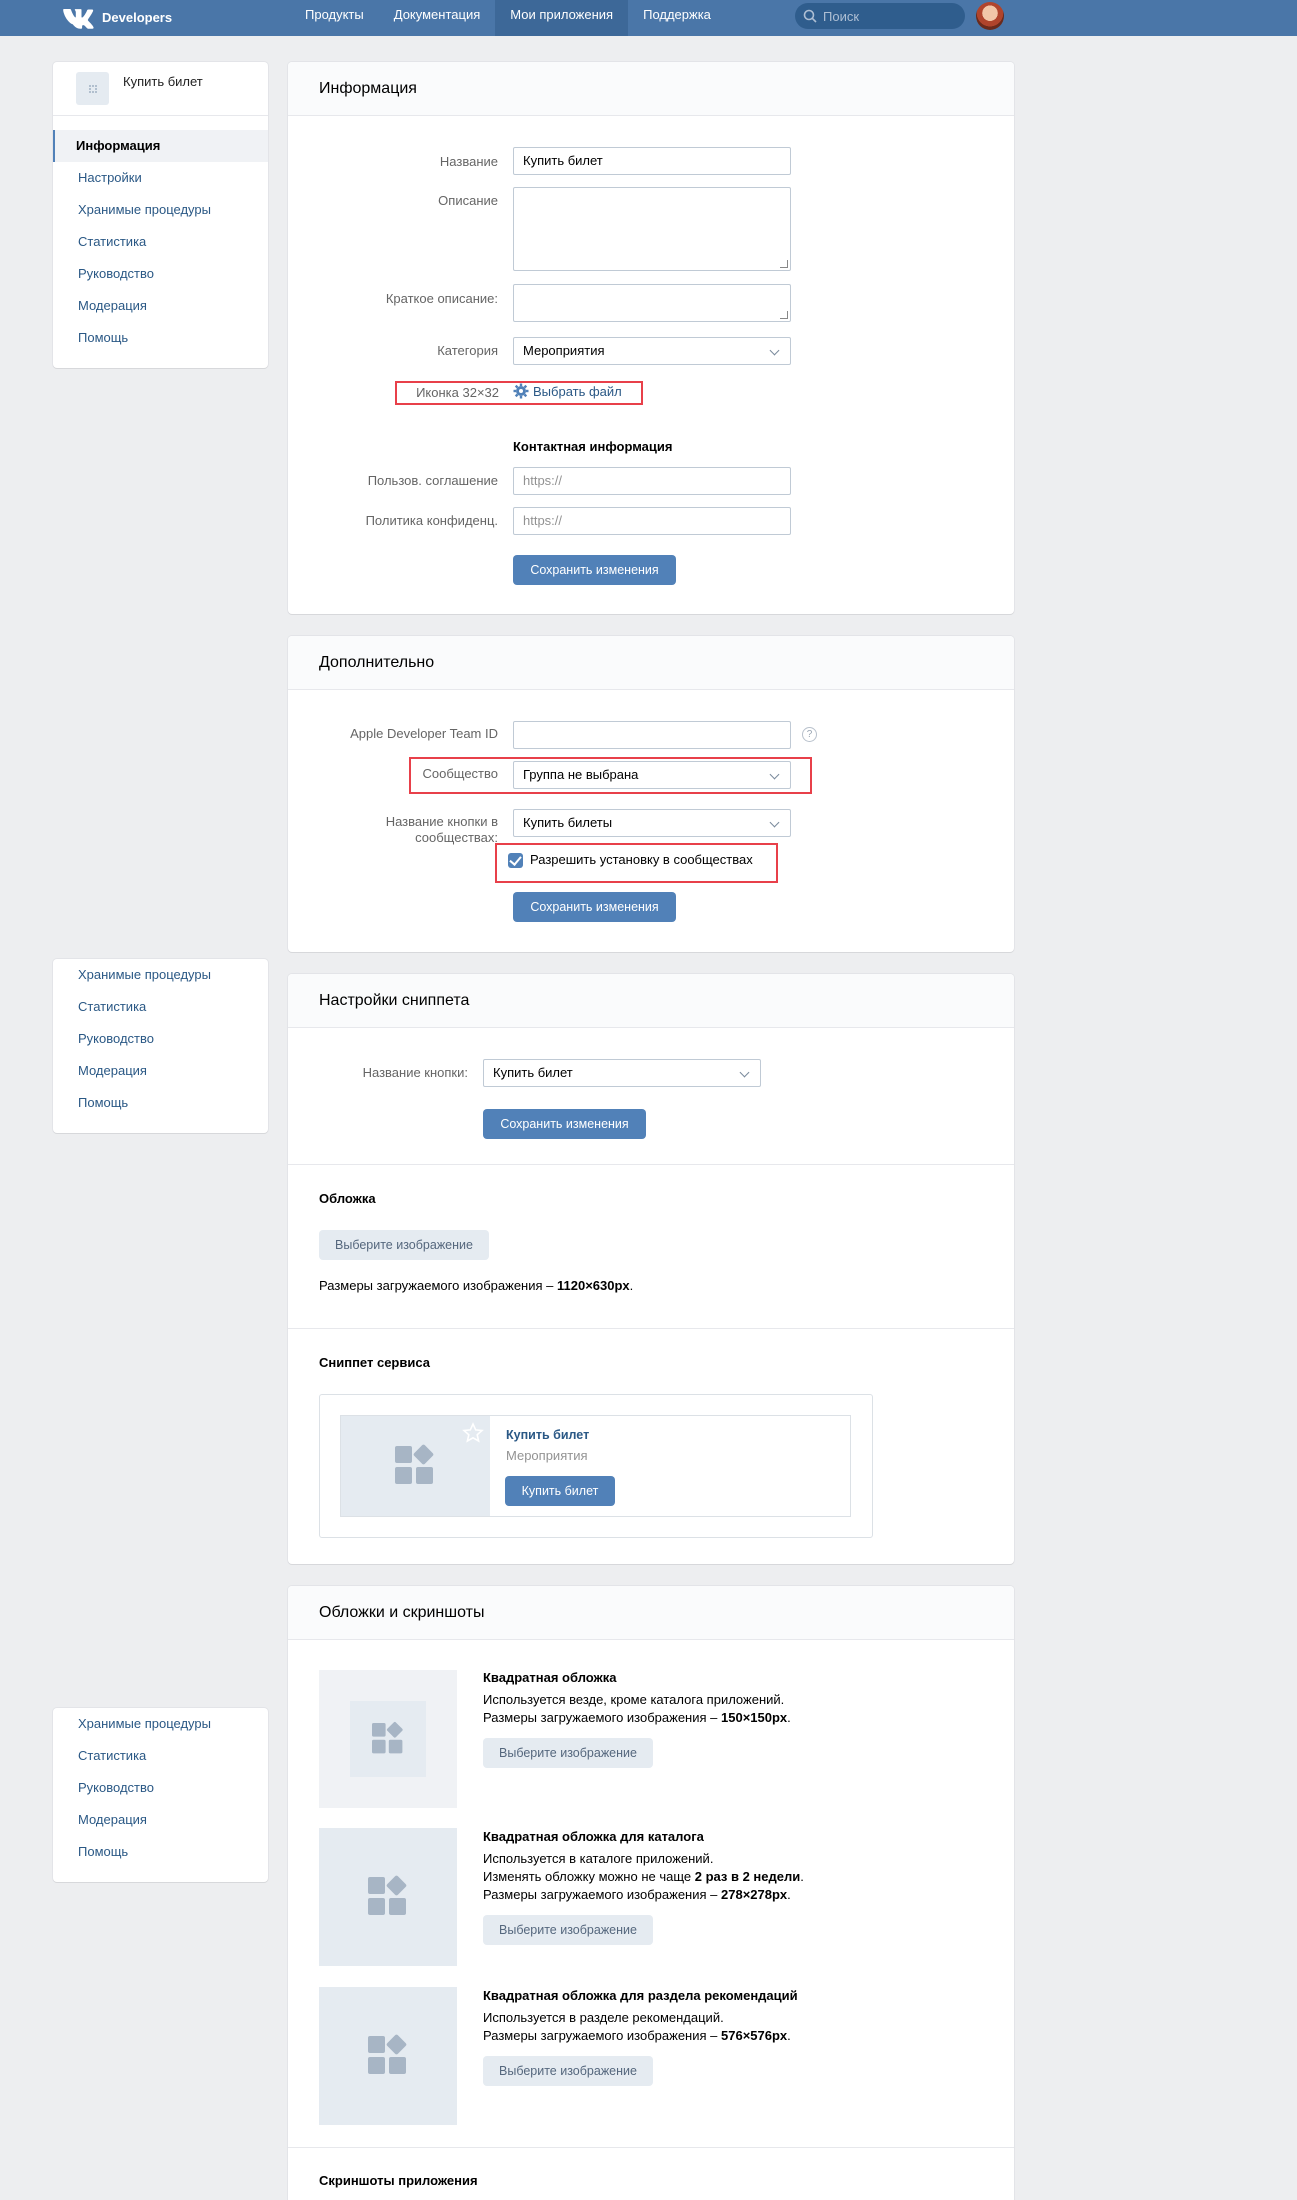 The image size is (1297, 2200). Describe the element at coordinates (560, 1491) in the screenshot. I see `preview-buy-button: Купить билет` at that location.